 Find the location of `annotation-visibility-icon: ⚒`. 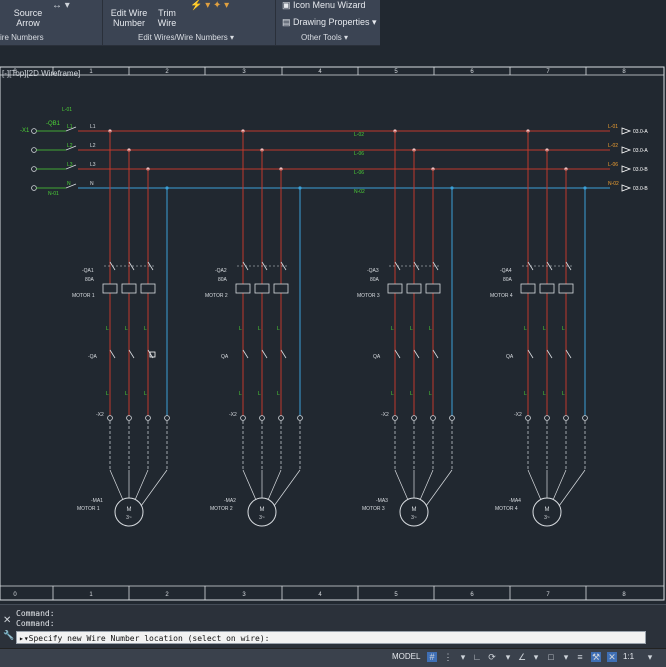

annotation-visibility-icon: ⚒ is located at coordinates (596, 657).